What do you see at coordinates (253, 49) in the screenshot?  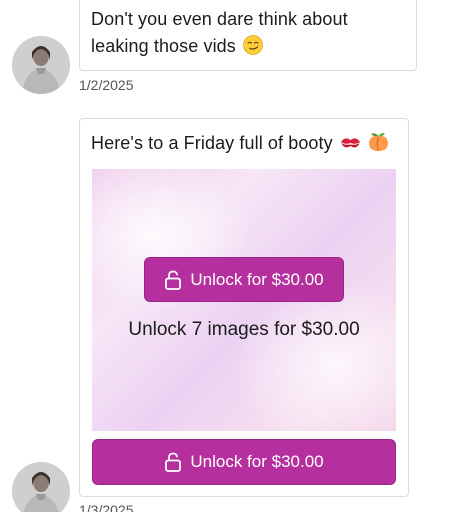 I see `smirking-face-emoji` at bounding box center [253, 49].